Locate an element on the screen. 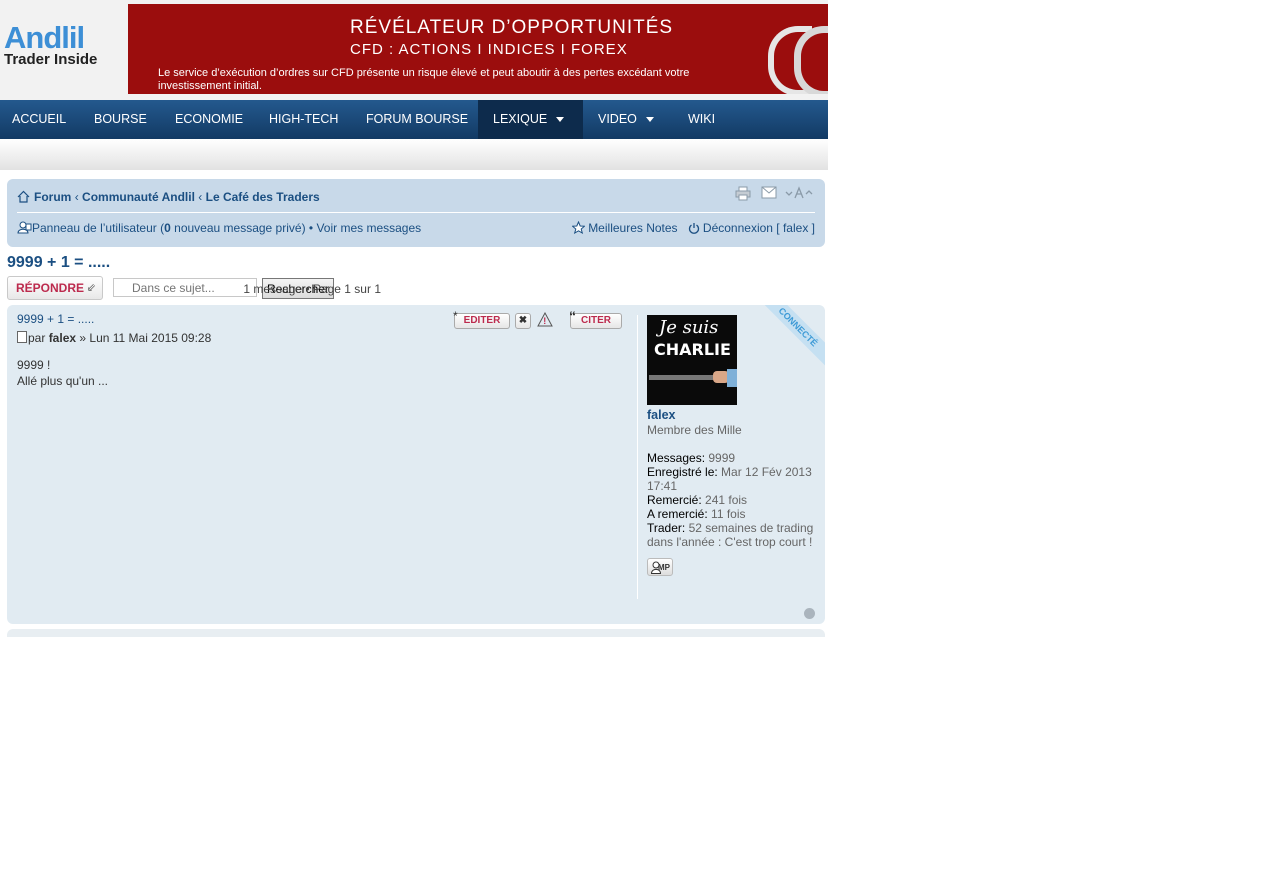 This screenshot has width=1272, height=877. thanked-count: 241 fois is located at coordinates (726, 500).